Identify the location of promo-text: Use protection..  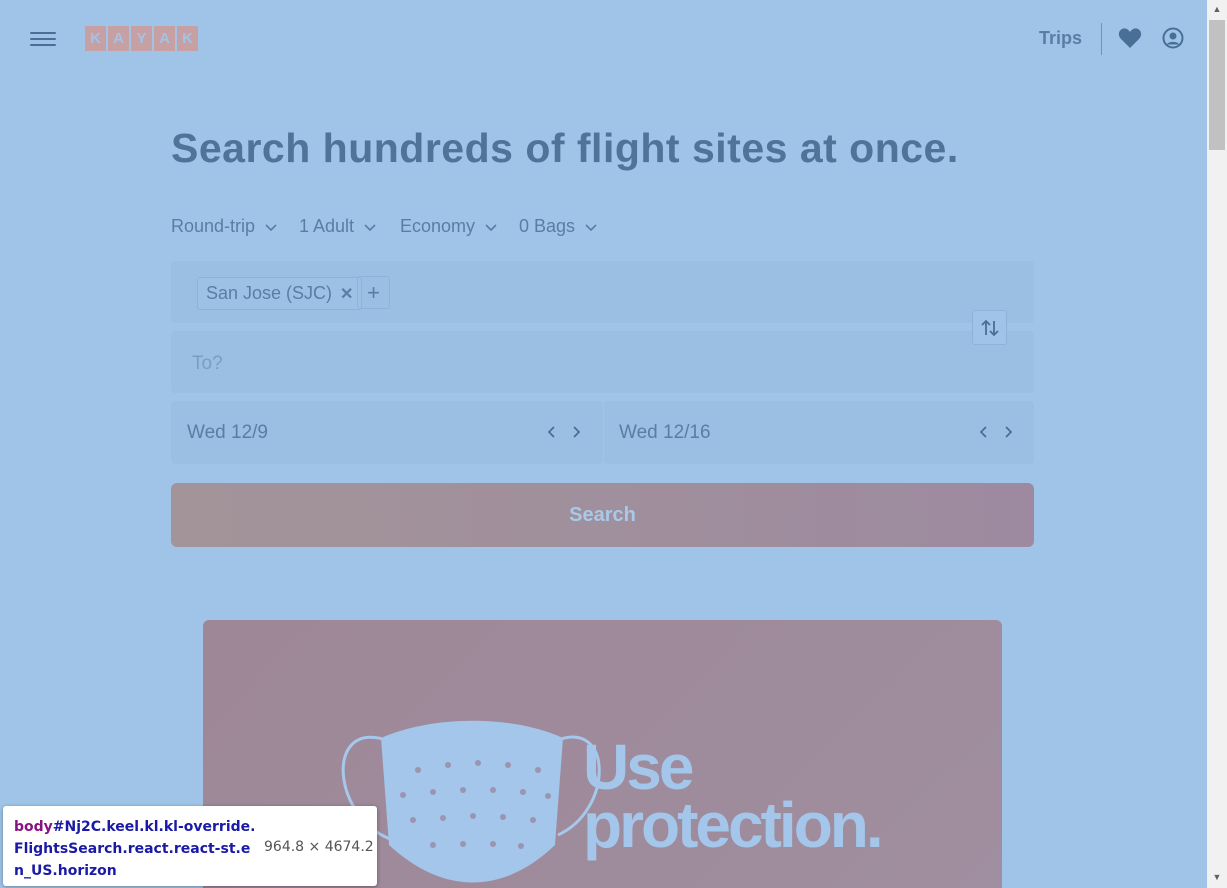
(733, 796).